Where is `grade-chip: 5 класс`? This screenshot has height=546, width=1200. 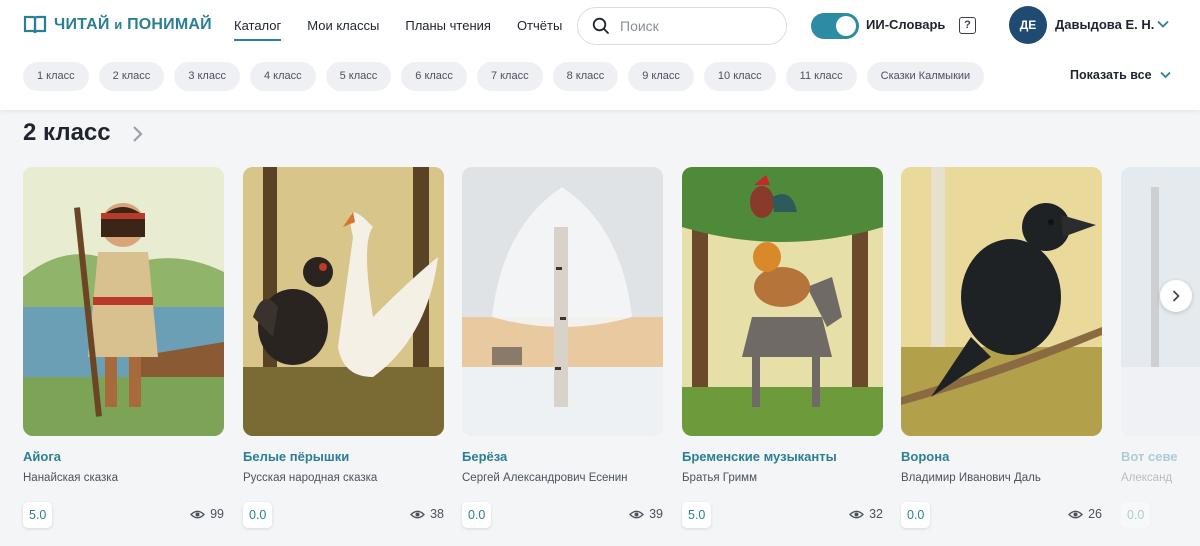
grade-chip: 5 класс is located at coordinates (358, 76).